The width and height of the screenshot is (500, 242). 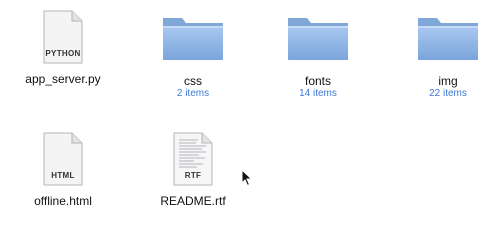 What do you see at coordinates (193, 159) in the screenshot?
I see `rtf-document-icon: RTF` at bounding box center [193, 159].